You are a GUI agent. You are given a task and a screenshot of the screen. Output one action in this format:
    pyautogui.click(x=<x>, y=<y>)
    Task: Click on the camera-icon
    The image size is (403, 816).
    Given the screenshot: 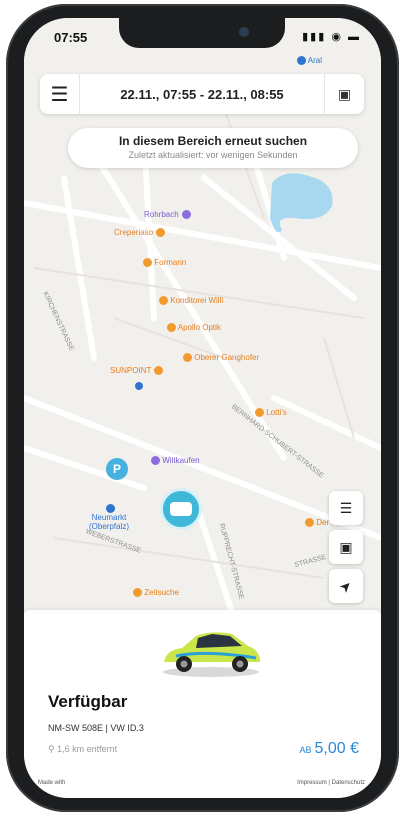 What is the action you would take?
    pyautogui.click(x=244, y=32)
    